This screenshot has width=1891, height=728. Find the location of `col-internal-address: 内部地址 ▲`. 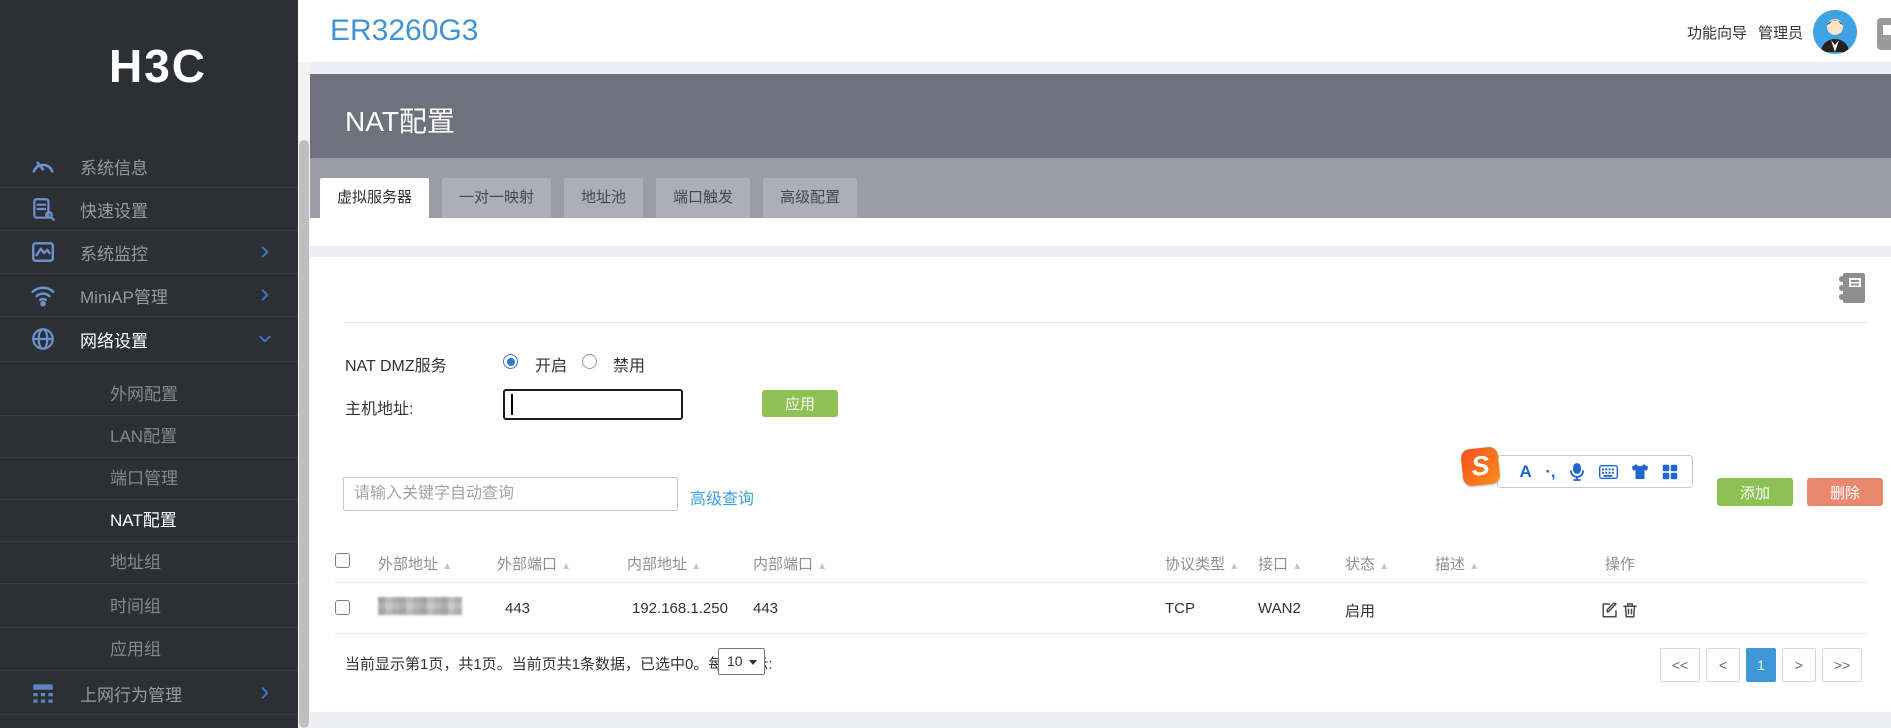

col-internal-address: 内部地址 ▲ is located at coordinates (664, 563).